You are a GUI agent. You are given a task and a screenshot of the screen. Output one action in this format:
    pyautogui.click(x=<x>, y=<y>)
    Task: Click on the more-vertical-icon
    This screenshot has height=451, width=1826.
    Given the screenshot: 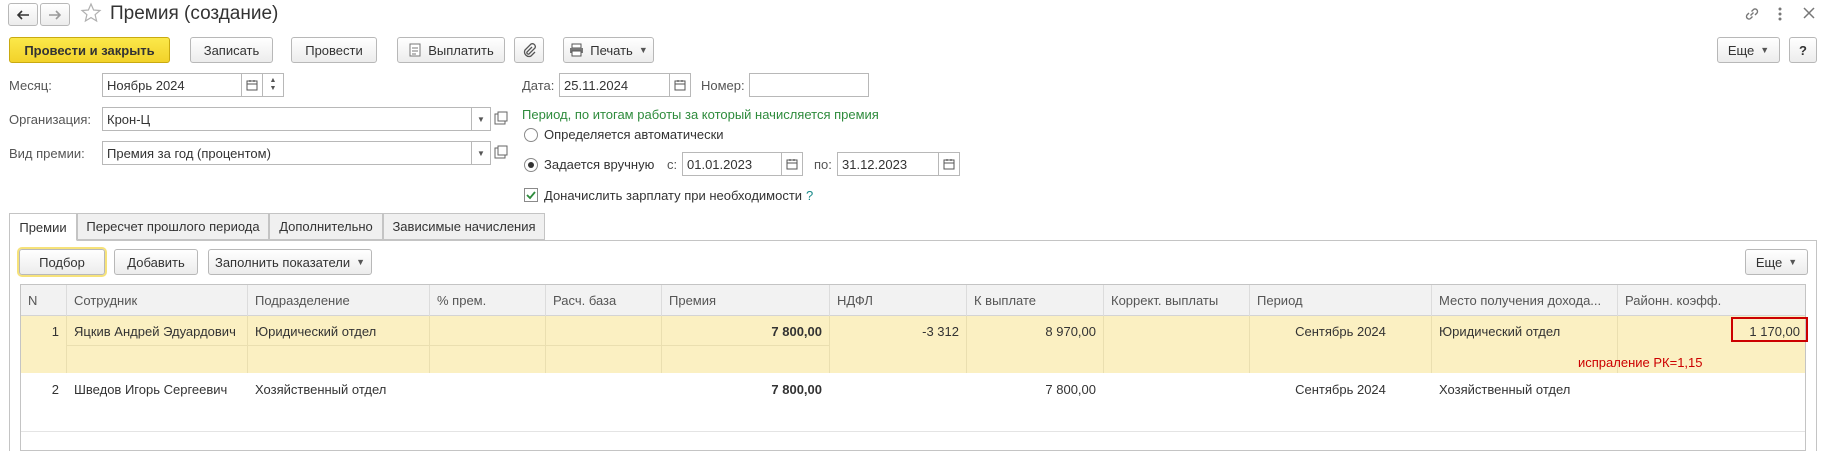 What is the action you would take?
    pyautogui.click(x=1780, y=14)
    